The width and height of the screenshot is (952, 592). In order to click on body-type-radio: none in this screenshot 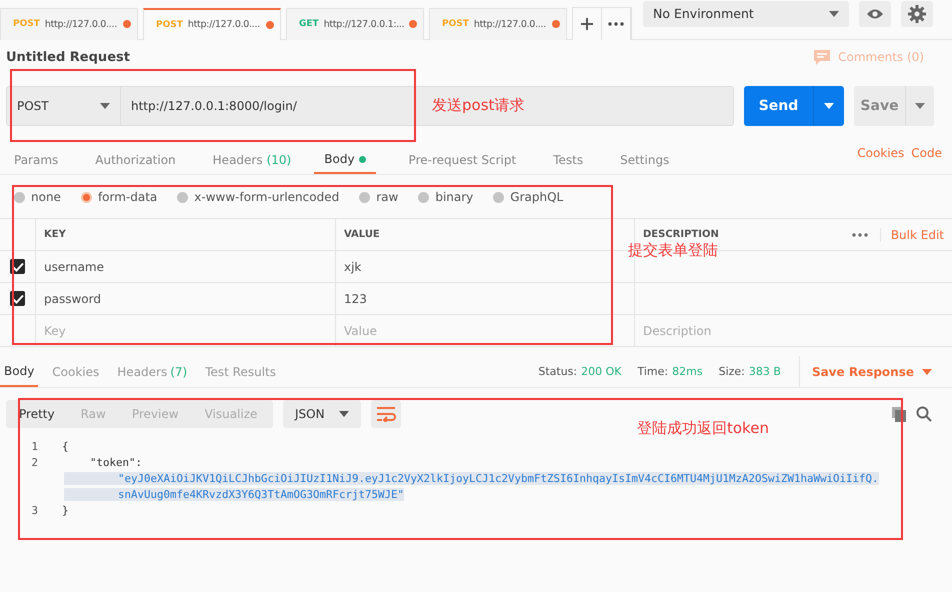, I will do `click(37, 197)`.